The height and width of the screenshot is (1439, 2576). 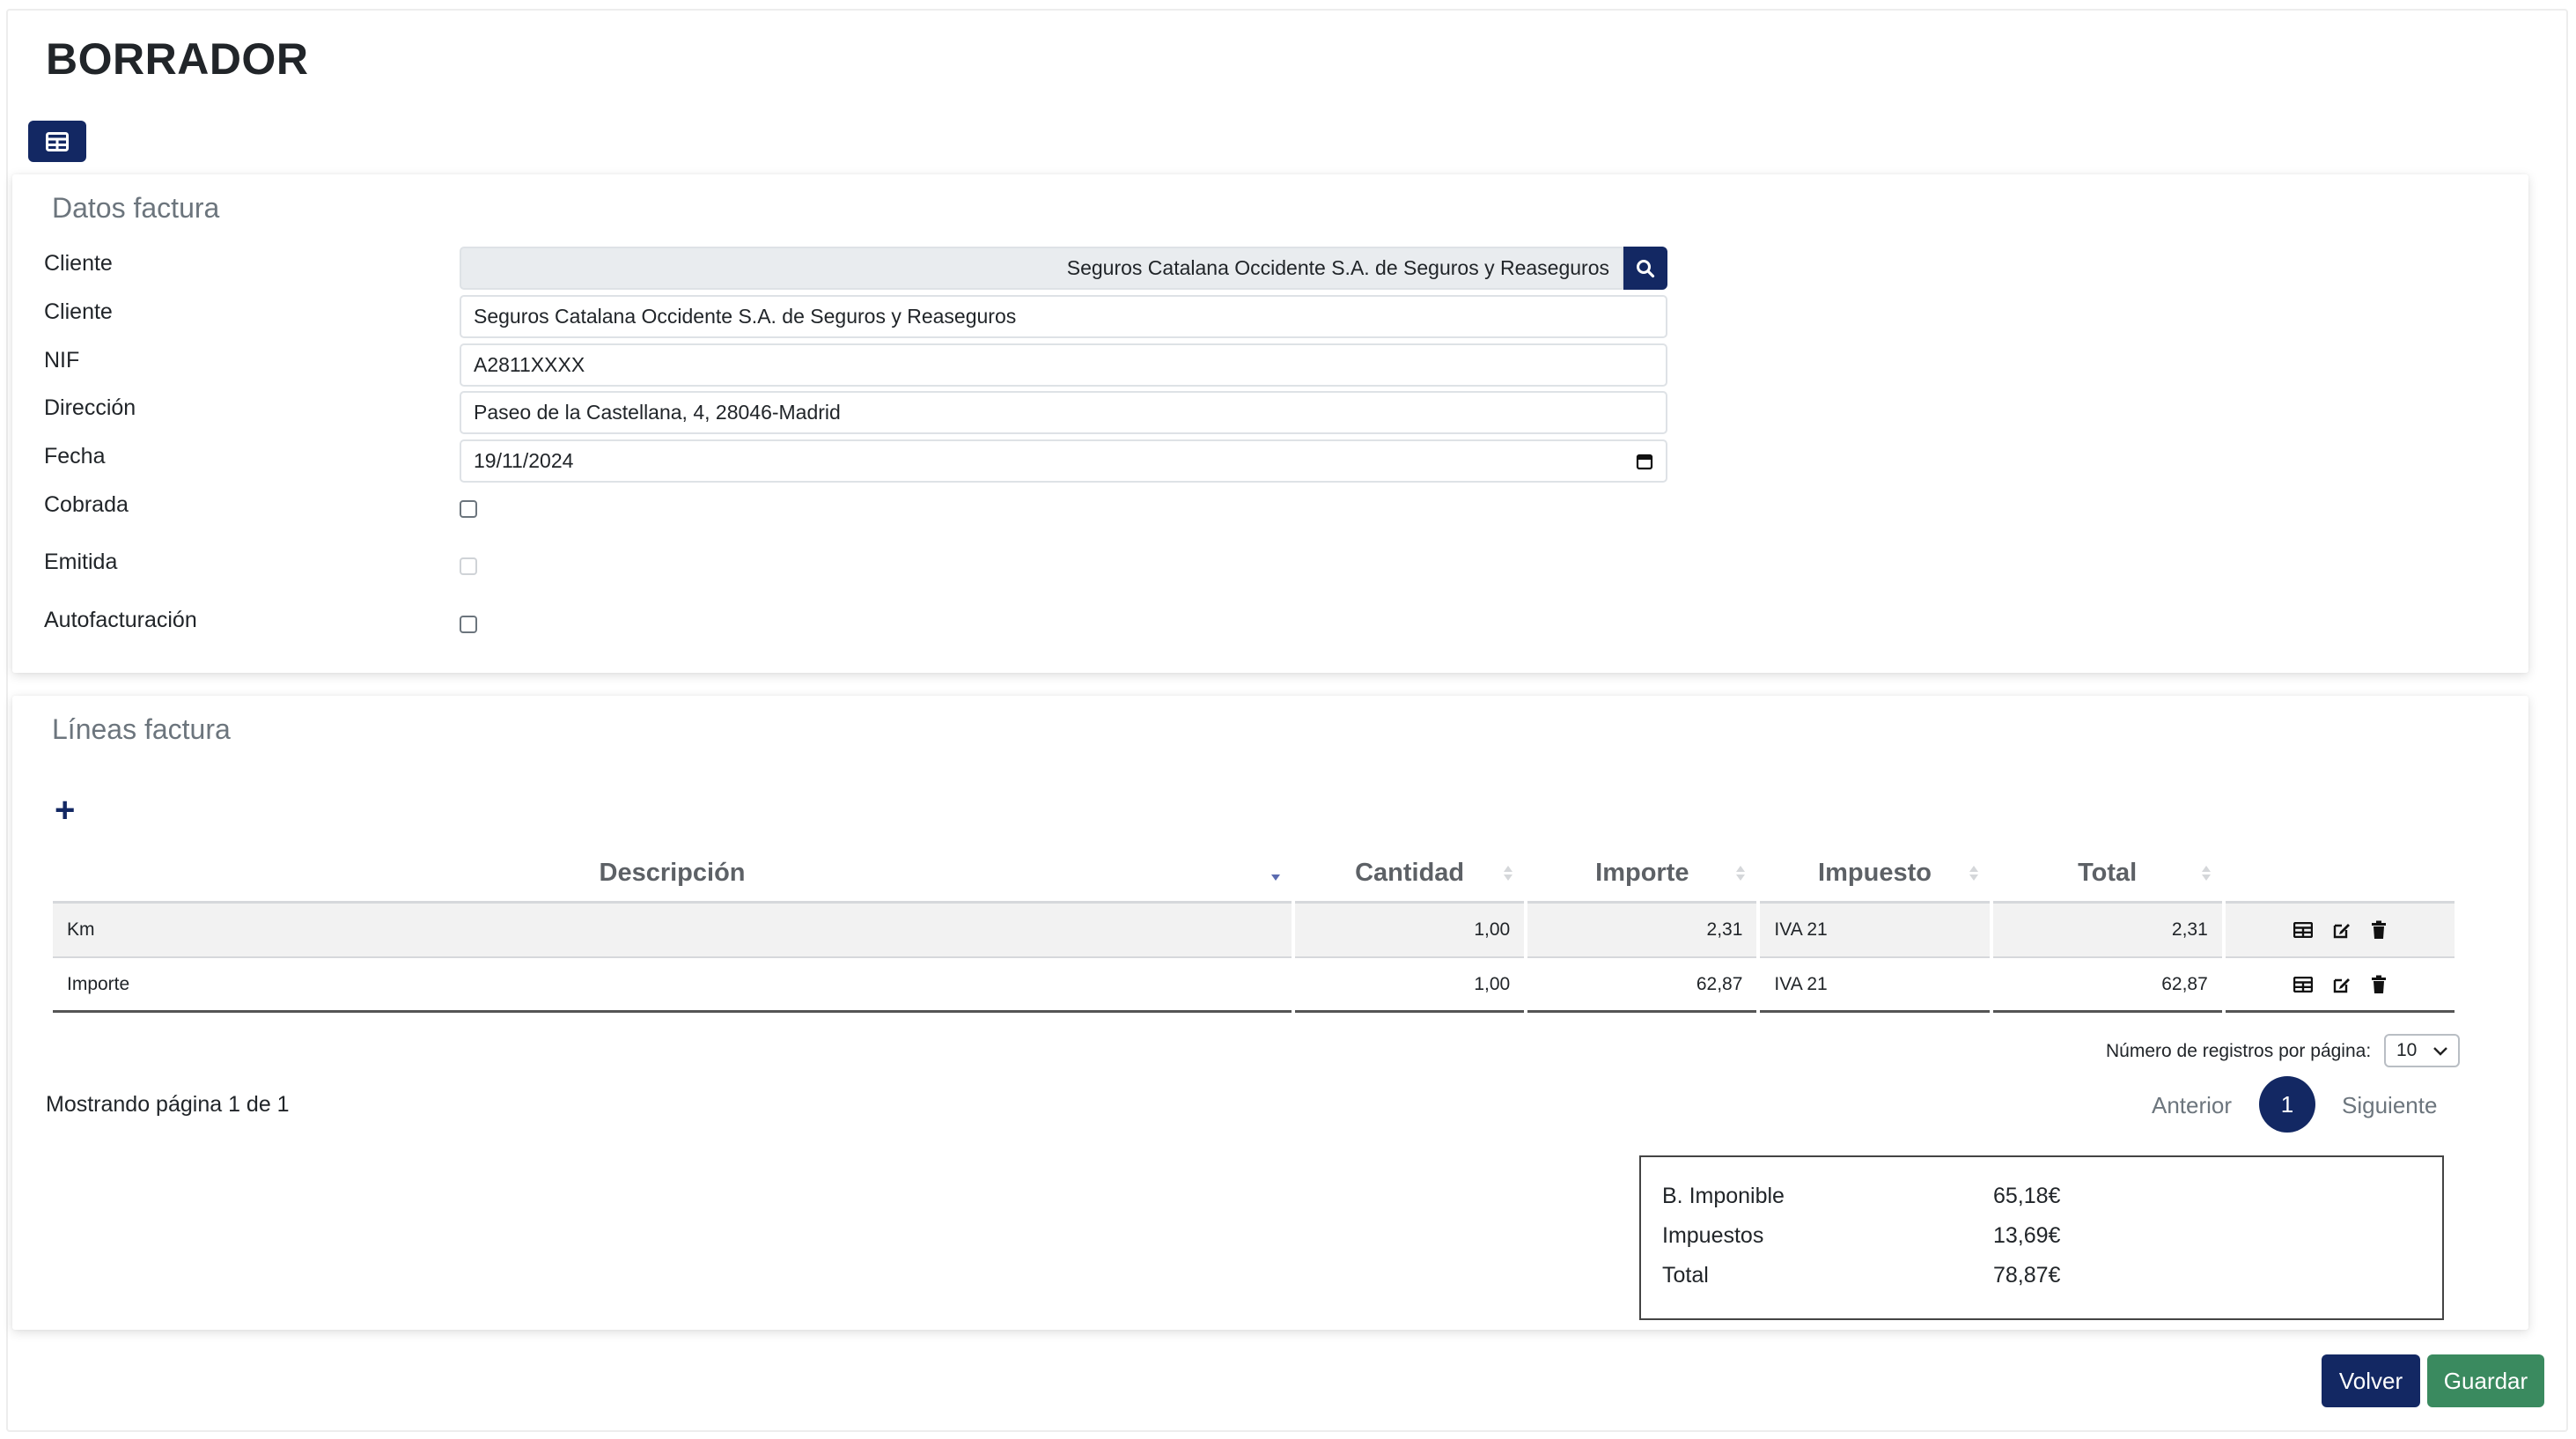 I want to click on fecha-value: 19/11/2024, so click(x=524, y=460).